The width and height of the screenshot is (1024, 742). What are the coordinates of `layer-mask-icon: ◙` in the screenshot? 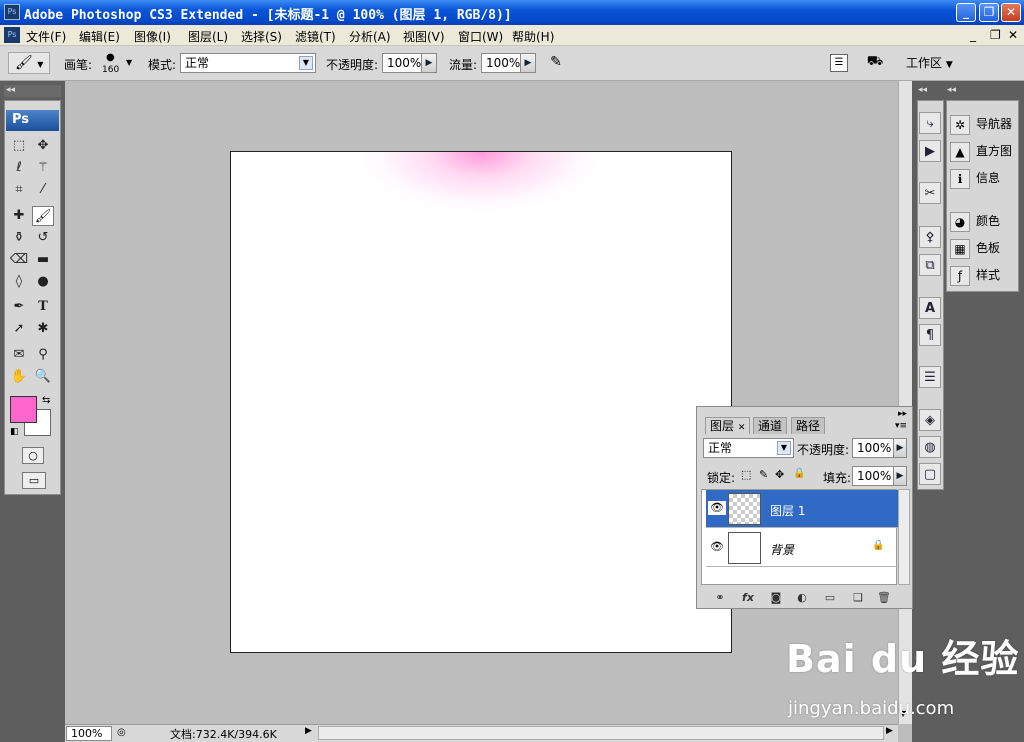 It's located at (776, 598).